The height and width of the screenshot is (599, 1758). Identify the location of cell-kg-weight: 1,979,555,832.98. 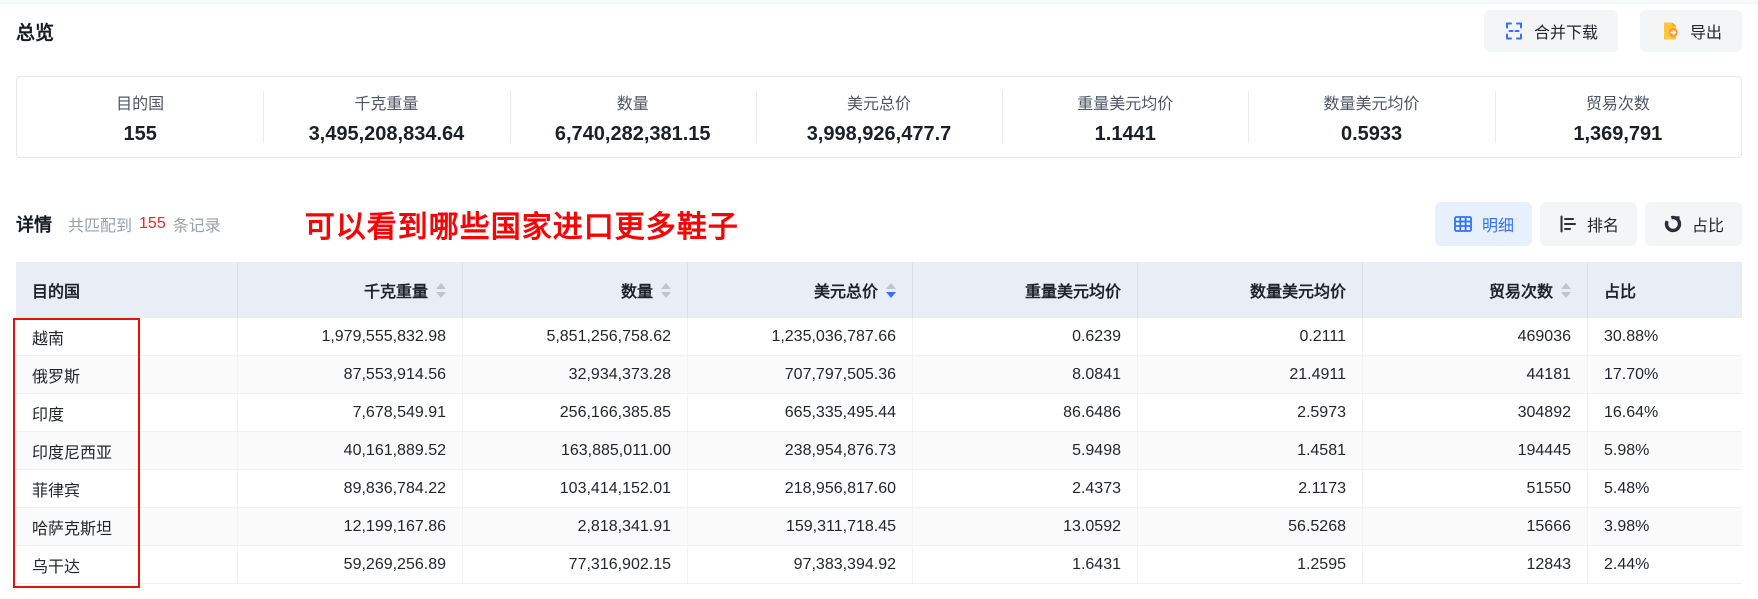
(350, 336).